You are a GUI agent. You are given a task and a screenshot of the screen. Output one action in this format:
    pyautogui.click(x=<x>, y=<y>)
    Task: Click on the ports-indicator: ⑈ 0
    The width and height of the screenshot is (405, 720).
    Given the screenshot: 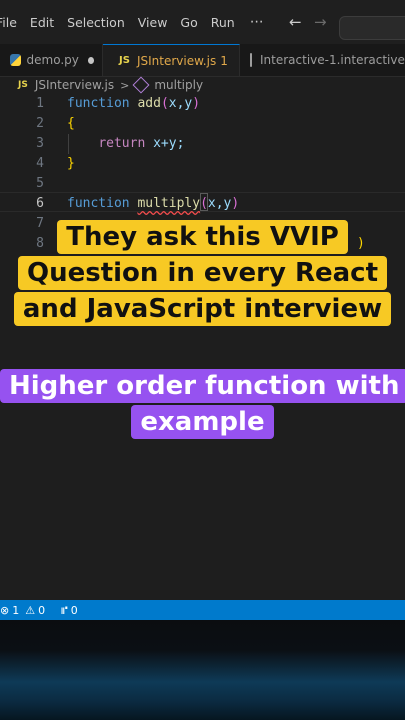 What is the action you would take?
    pyautogui.click(x=69, y=610)
    